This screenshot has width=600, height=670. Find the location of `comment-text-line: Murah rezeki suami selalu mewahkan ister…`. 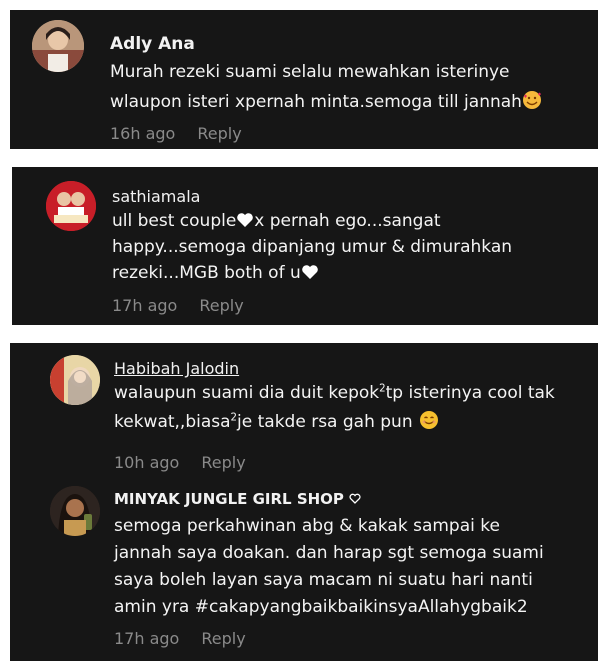

comment-text-line: Murah rezeki suami selalu mewahkan ister… is located at coordinates (310, 72).